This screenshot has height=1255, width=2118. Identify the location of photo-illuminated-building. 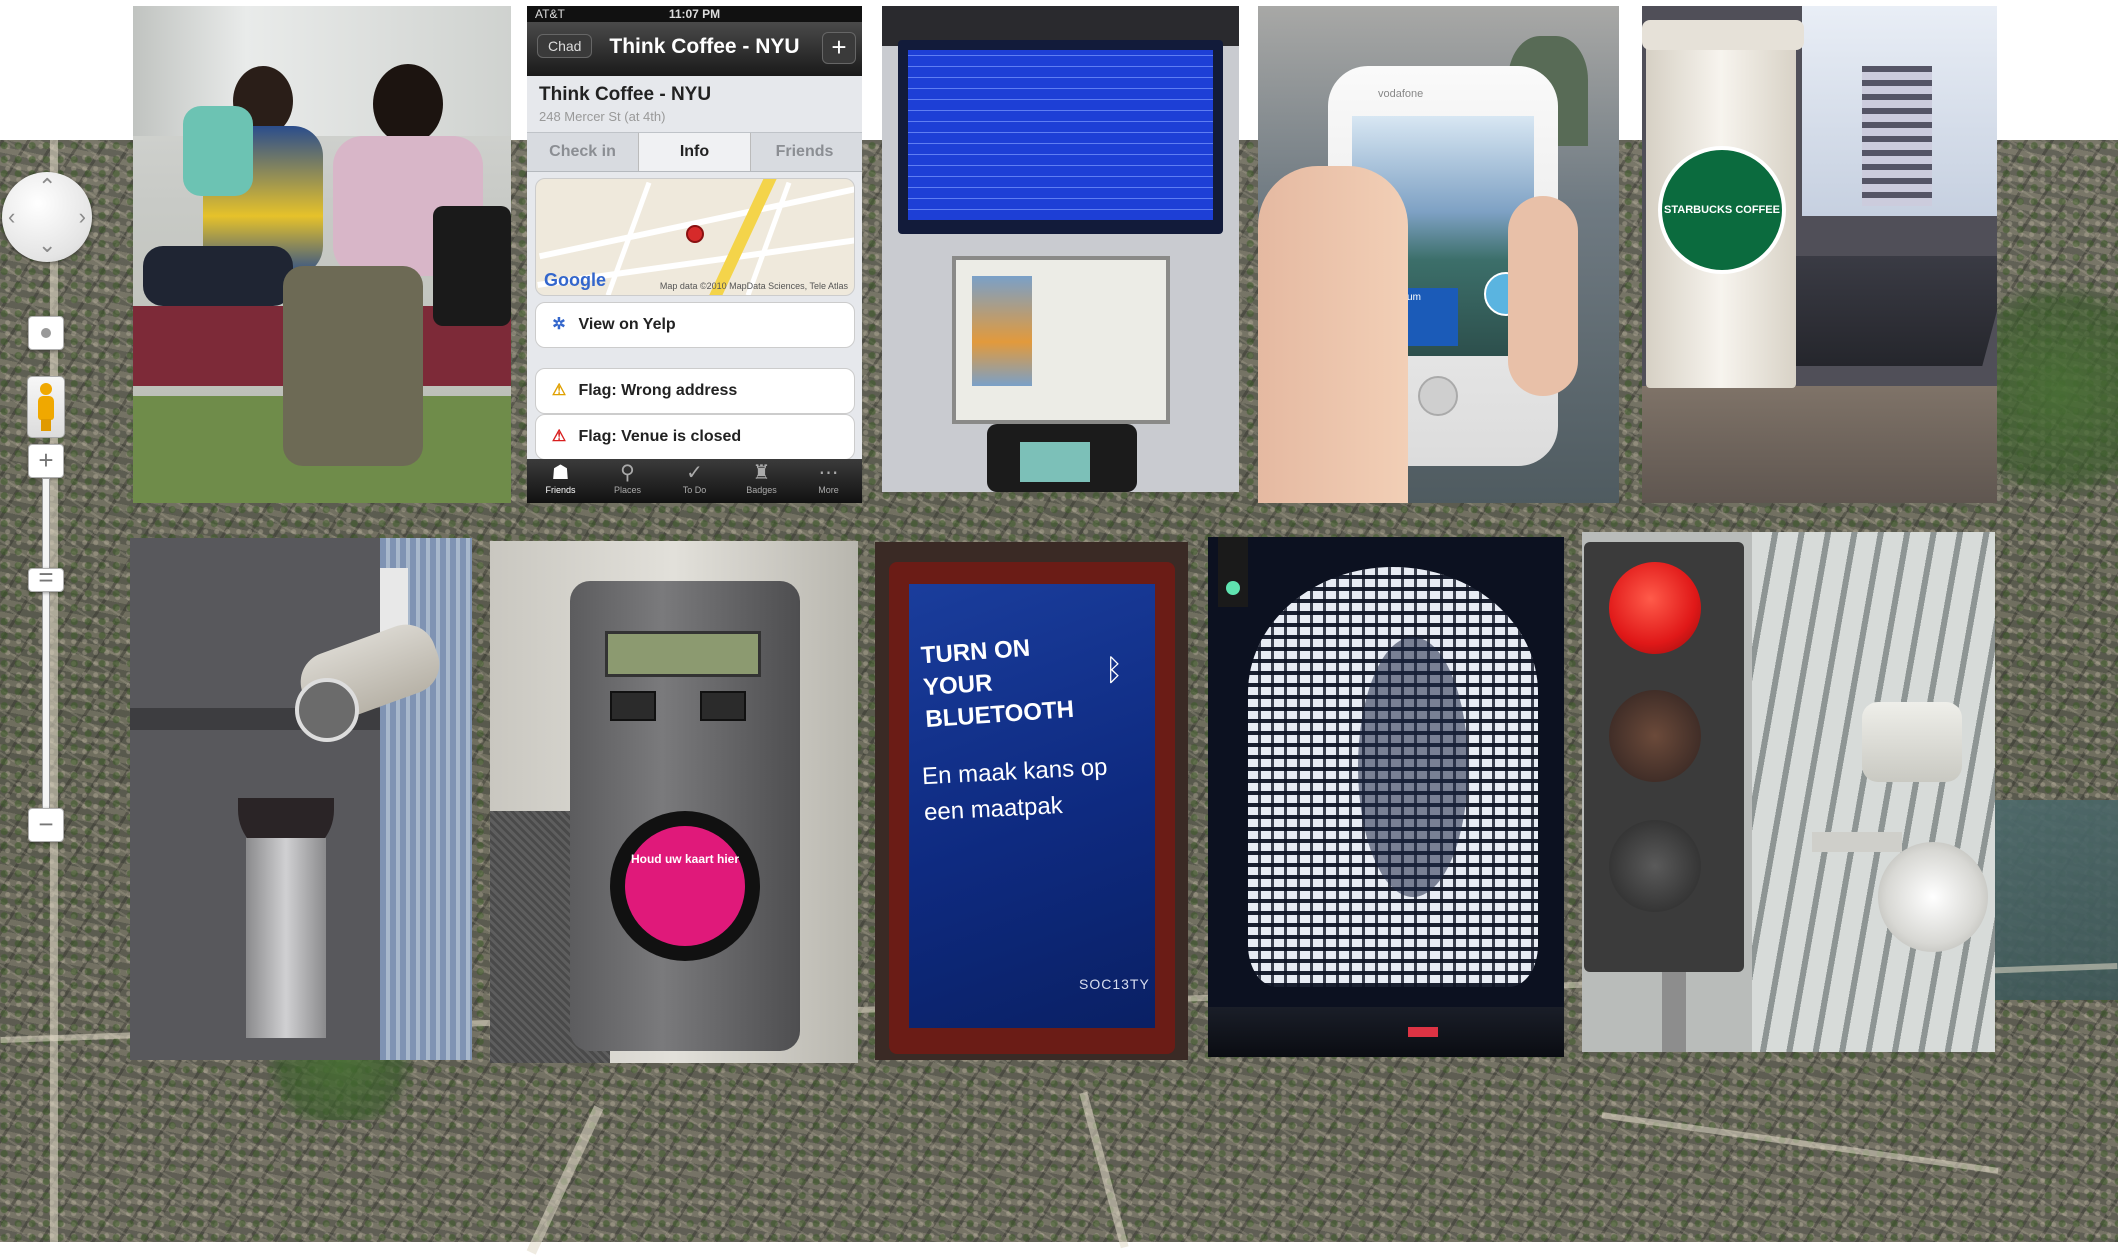
(1386, 797).